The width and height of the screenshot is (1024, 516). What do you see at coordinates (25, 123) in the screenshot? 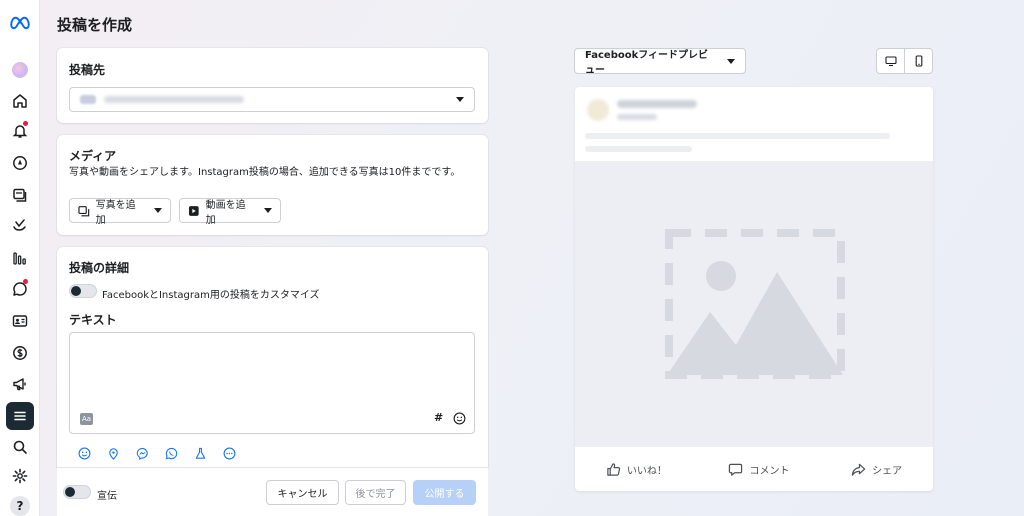
I see `notification-badge` at bounding box center [25, 123].